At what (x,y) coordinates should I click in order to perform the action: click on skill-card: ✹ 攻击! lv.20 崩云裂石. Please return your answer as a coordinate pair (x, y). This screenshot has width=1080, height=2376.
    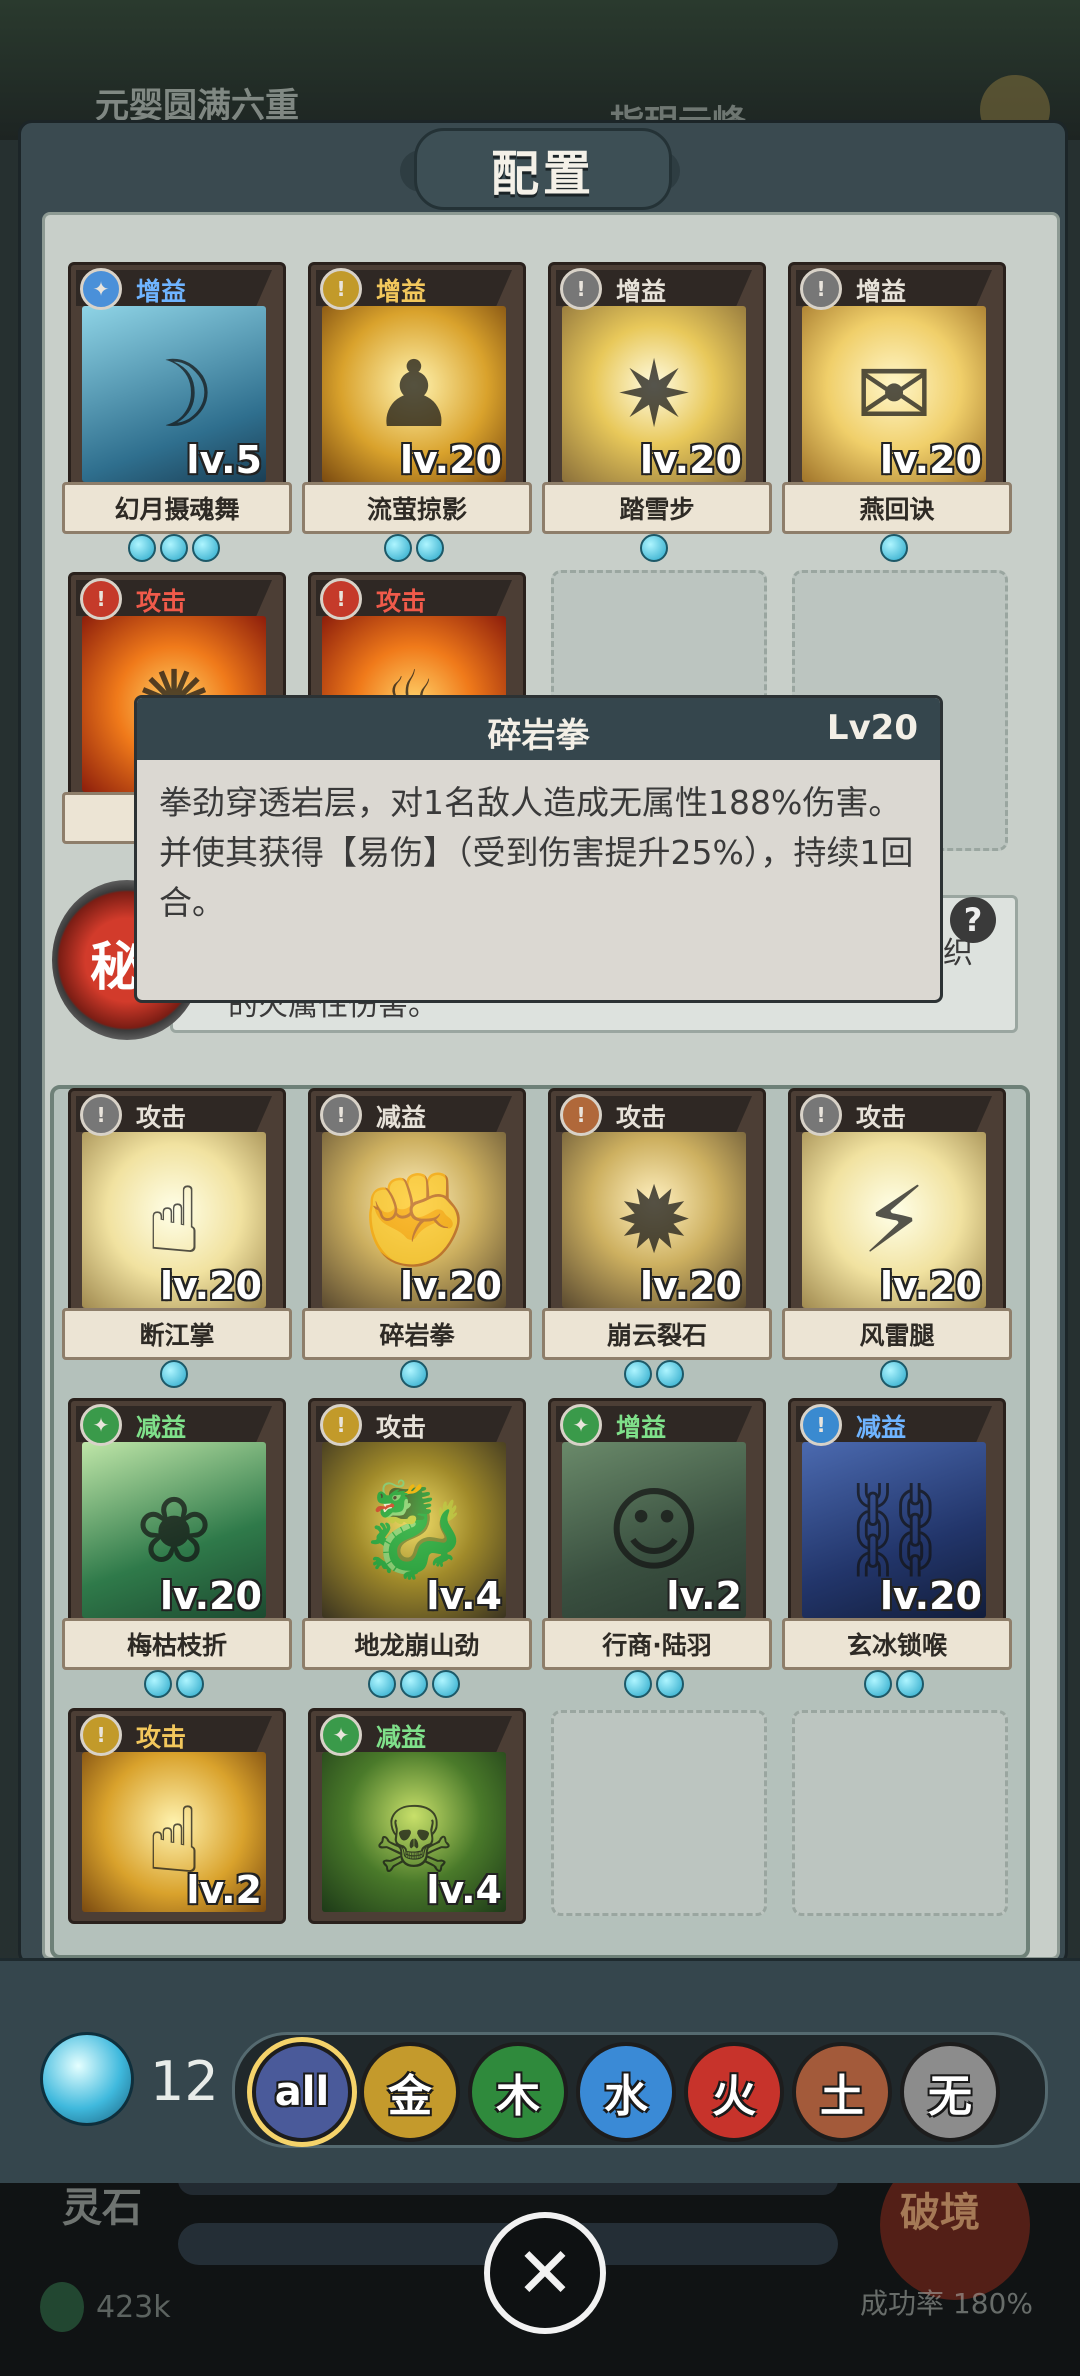
    Looking at the image, I should click on (657, 1238).